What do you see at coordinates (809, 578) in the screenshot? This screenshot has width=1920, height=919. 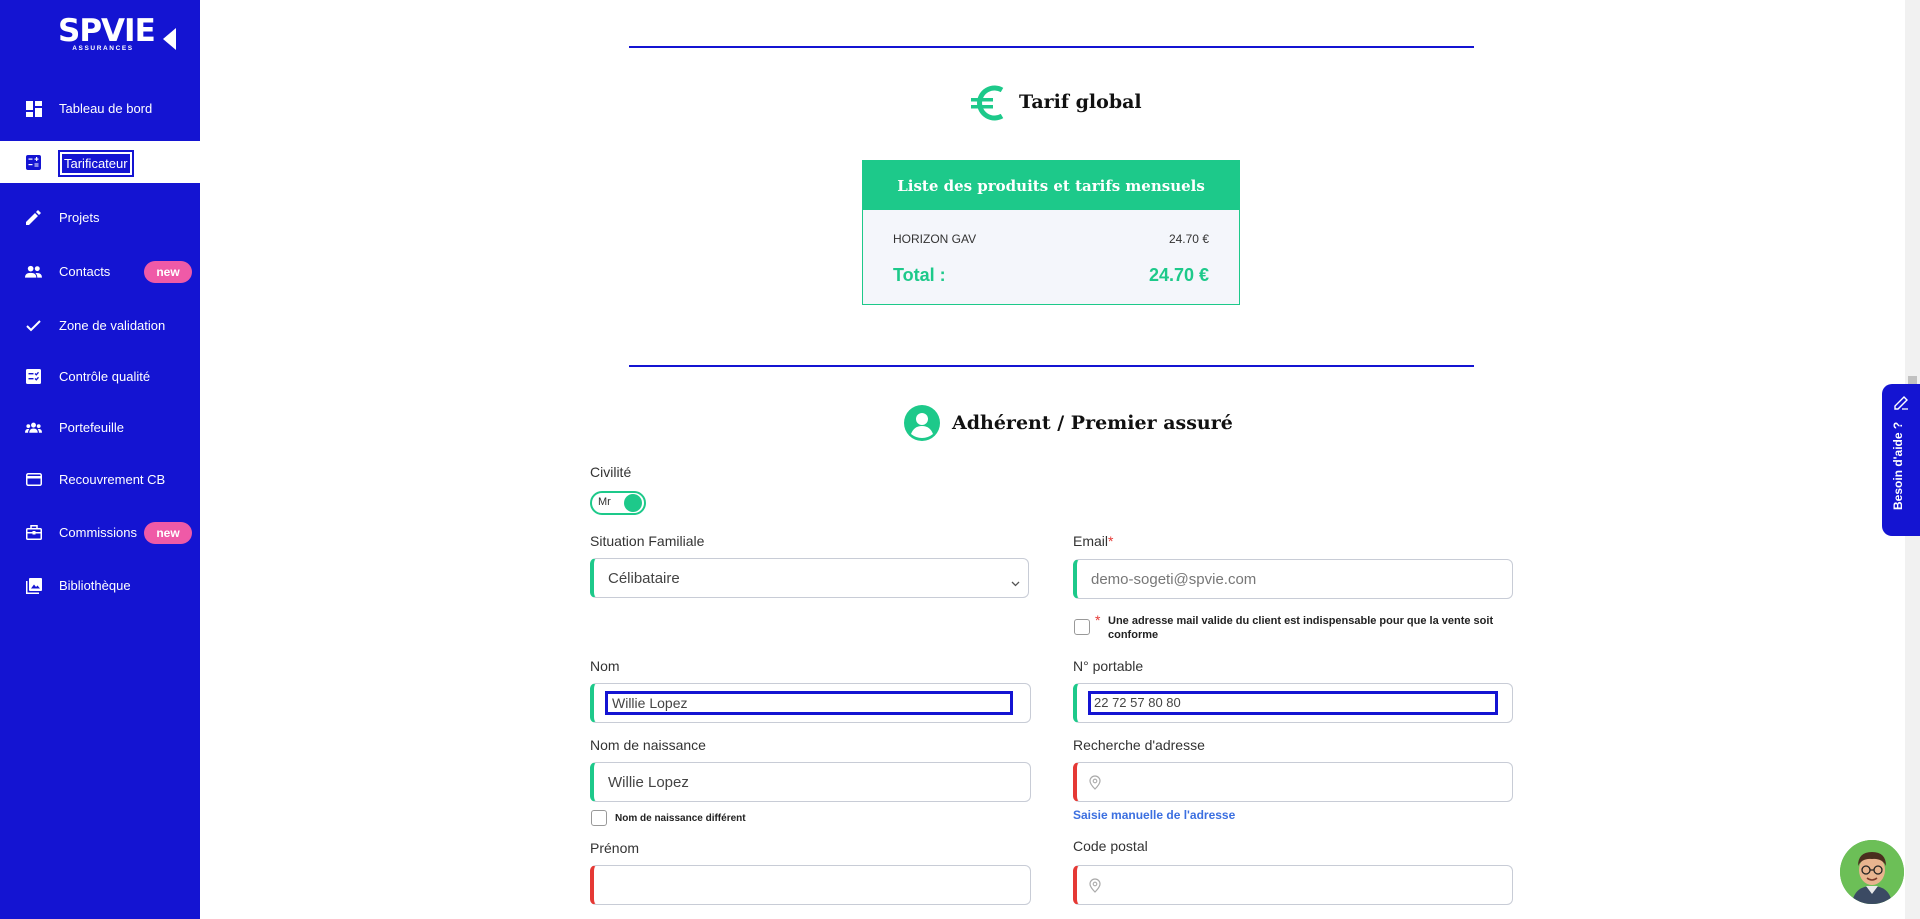 I see `situation-select: Célibataire` at bounding box center [809, 578].